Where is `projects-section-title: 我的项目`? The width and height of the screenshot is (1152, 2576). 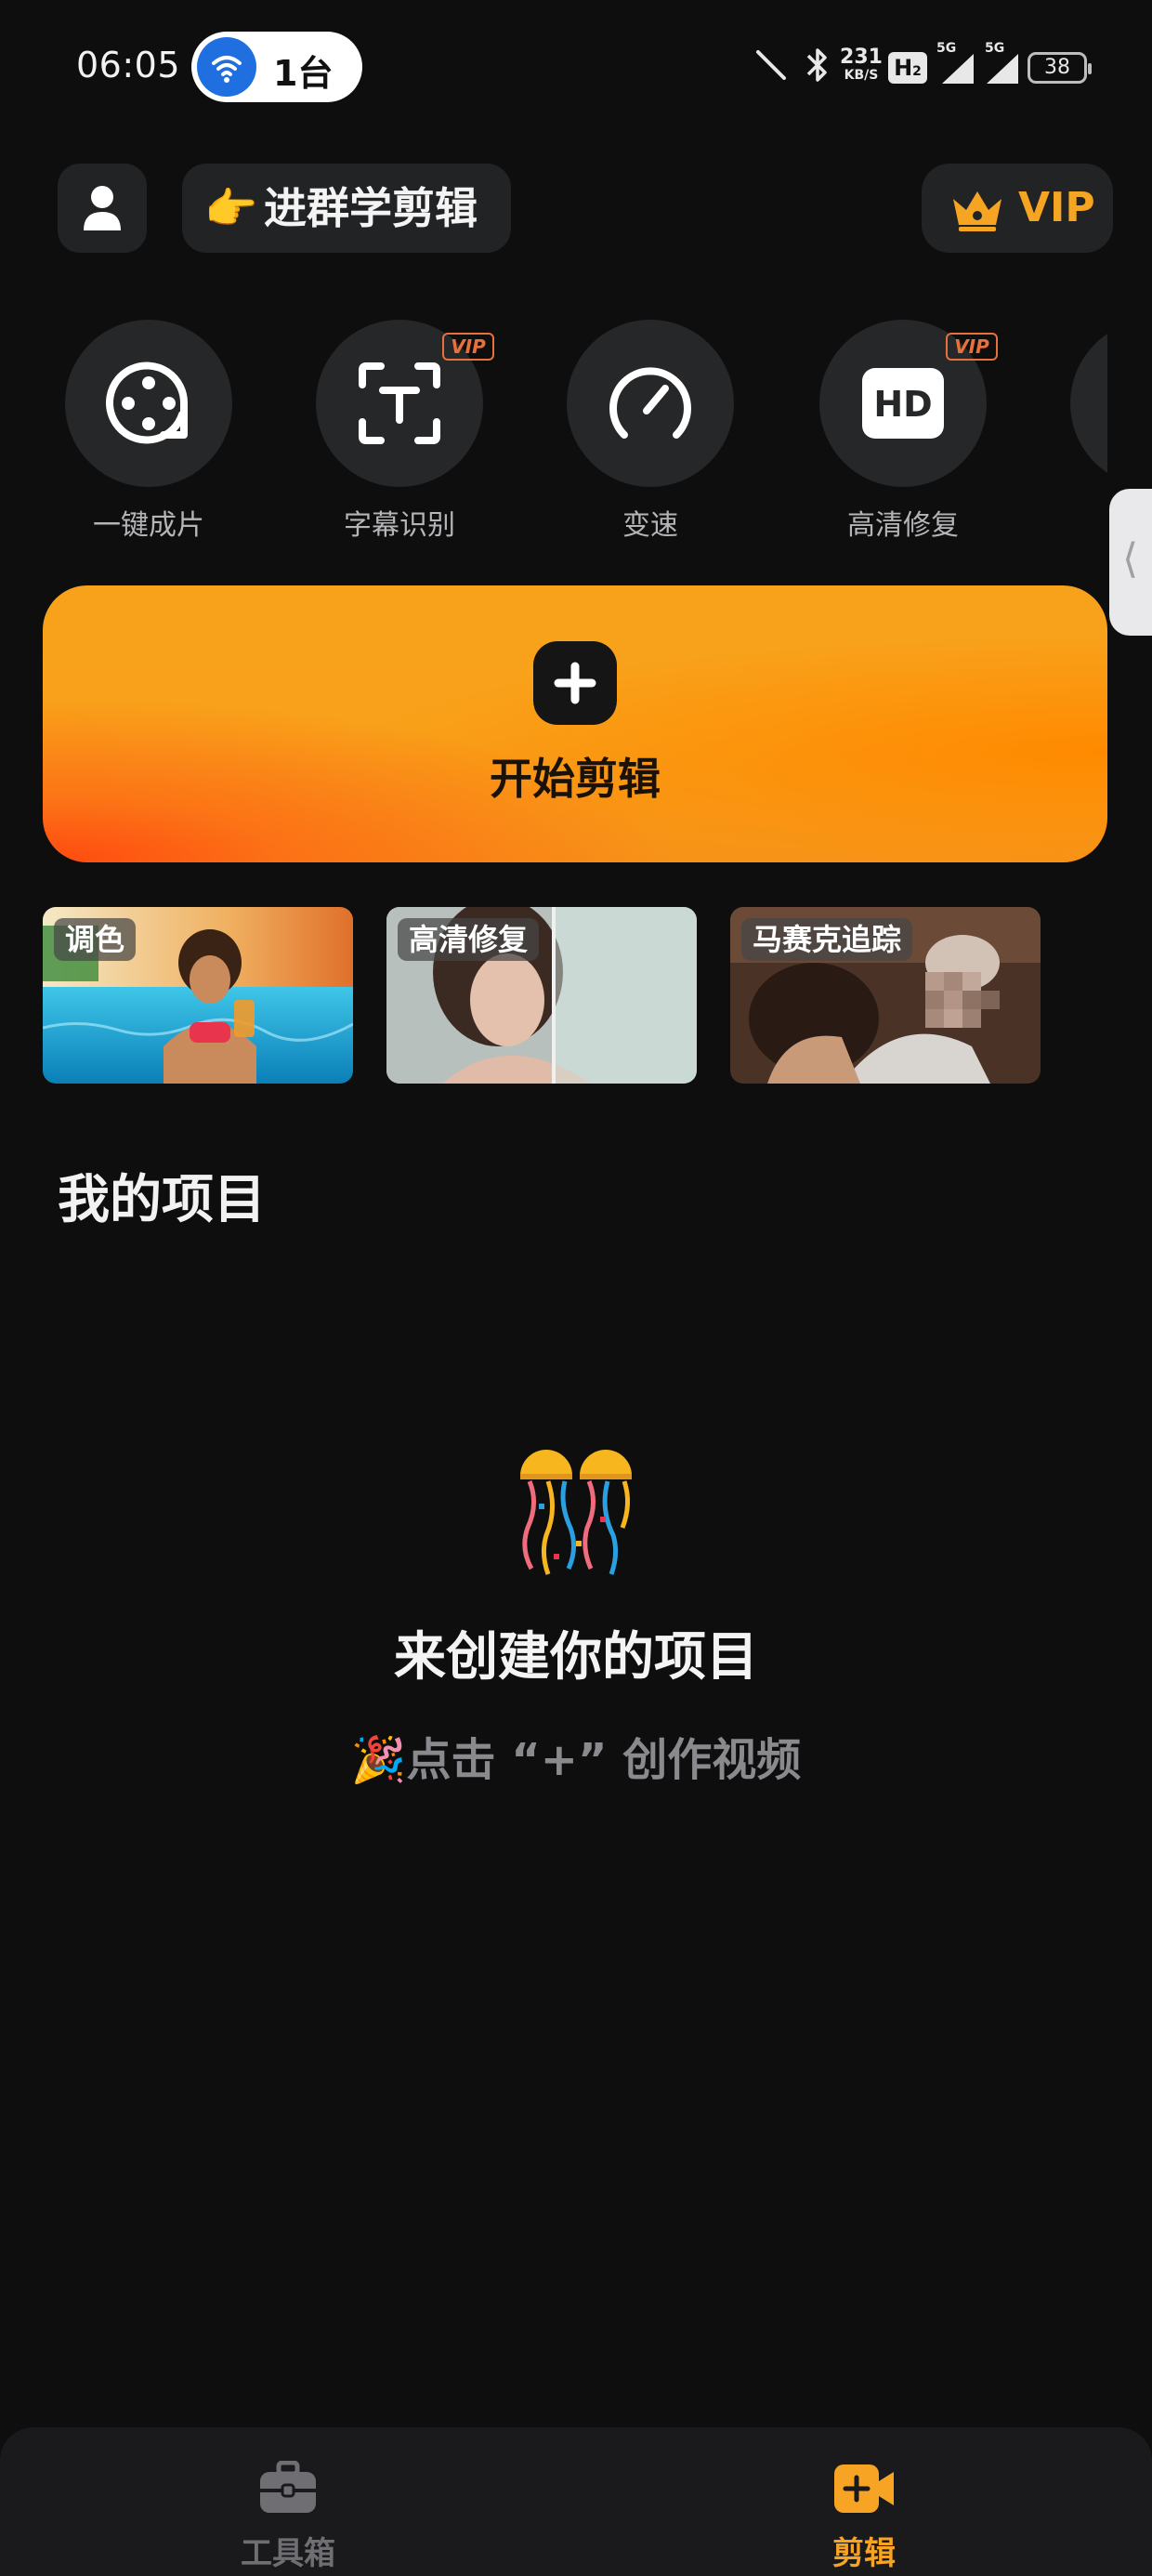 projects-section-title: 我的项目 is located at coordinates (162, 1200).